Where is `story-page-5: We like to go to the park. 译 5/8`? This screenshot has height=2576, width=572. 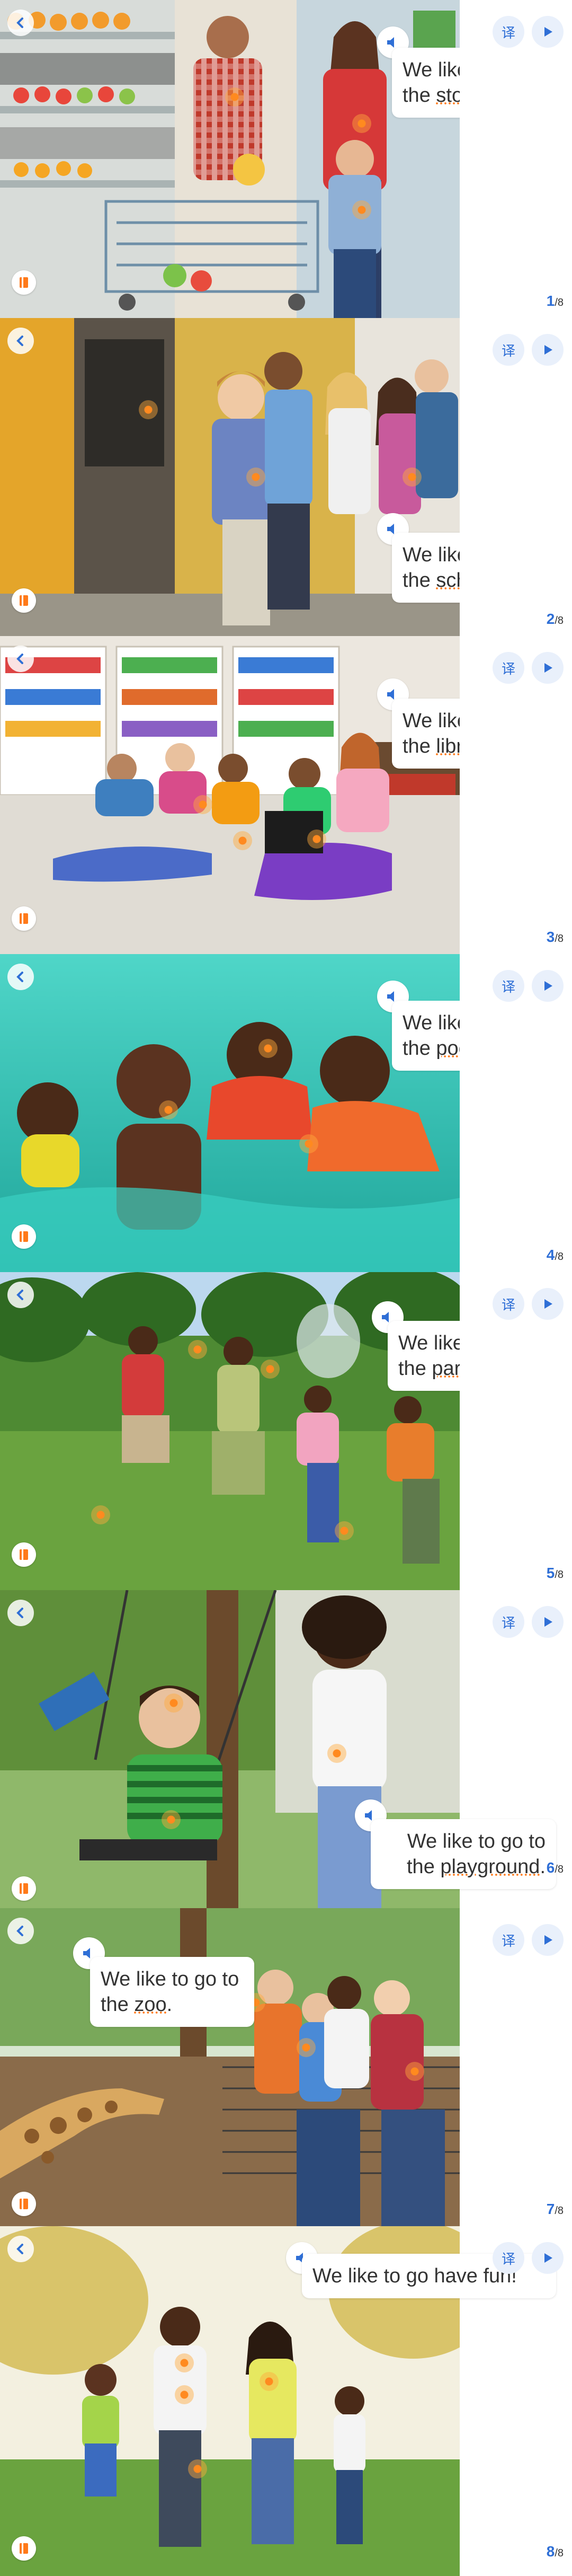
story-page-5: We like to go to the park. 译 5/8 is located at coordinates (286, 1431).